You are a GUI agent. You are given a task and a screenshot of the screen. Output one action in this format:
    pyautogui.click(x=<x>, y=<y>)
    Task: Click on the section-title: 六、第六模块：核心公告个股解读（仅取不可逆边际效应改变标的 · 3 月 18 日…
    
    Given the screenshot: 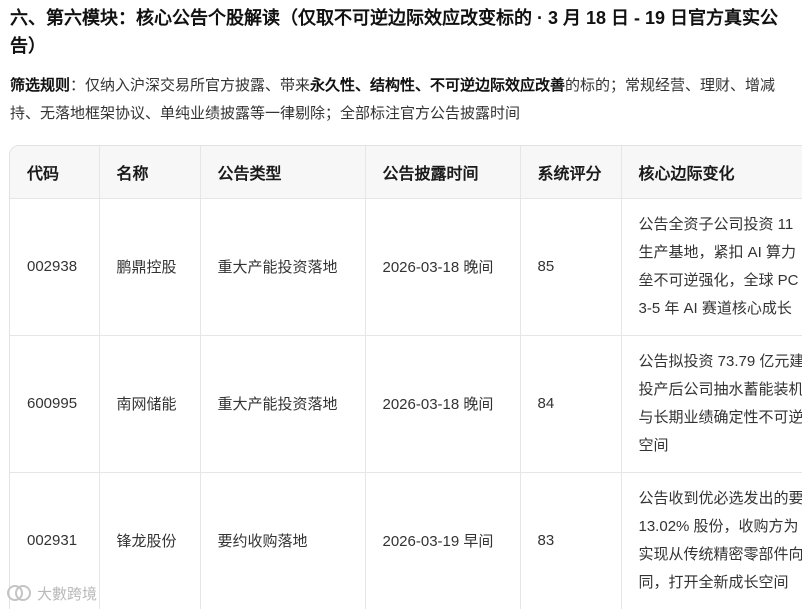 What is the action you would take?
    pyautogui.click(x=394, y=32)
    